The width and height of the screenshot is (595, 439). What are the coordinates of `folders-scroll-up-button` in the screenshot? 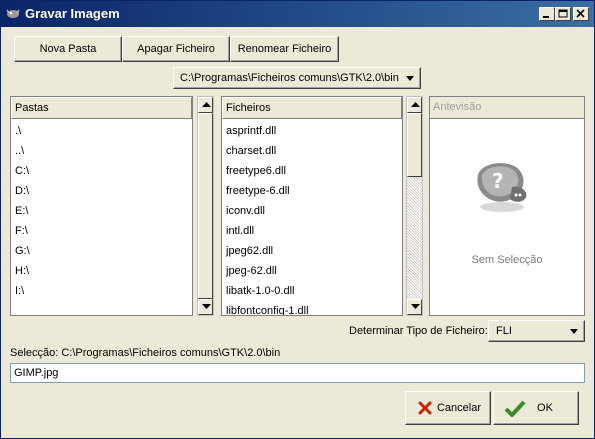 It's located at (205, 105).